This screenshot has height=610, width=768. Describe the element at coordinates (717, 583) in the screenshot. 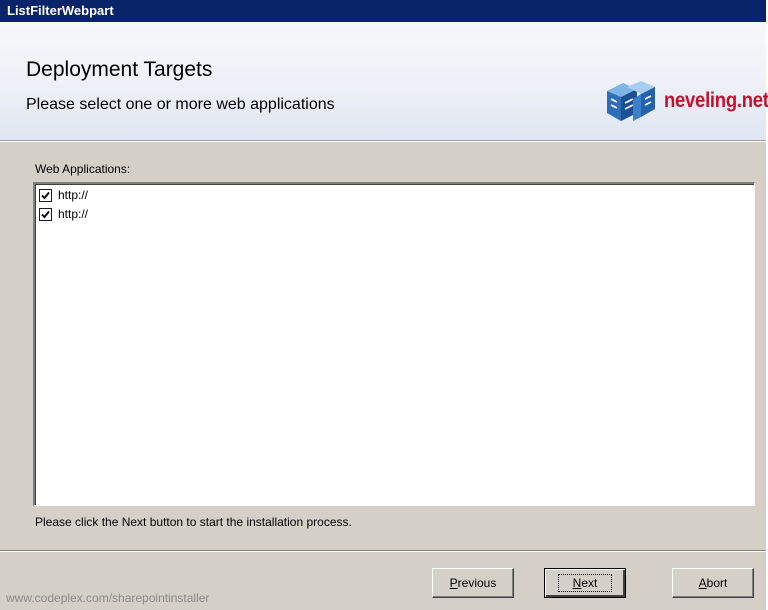

I see `abort-button-label: bort` at that location.